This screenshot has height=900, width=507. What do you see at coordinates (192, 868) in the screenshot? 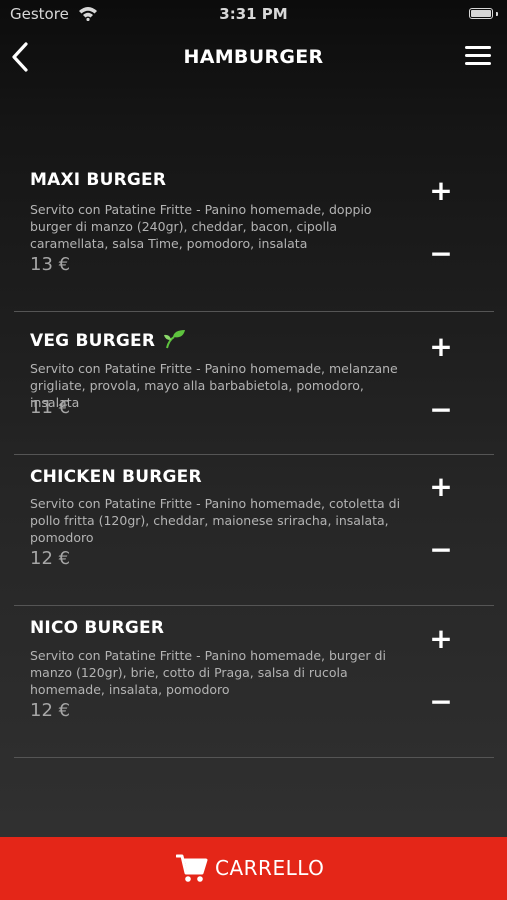
I see `shopping-cart-icon` at bounding box center [192, 868].